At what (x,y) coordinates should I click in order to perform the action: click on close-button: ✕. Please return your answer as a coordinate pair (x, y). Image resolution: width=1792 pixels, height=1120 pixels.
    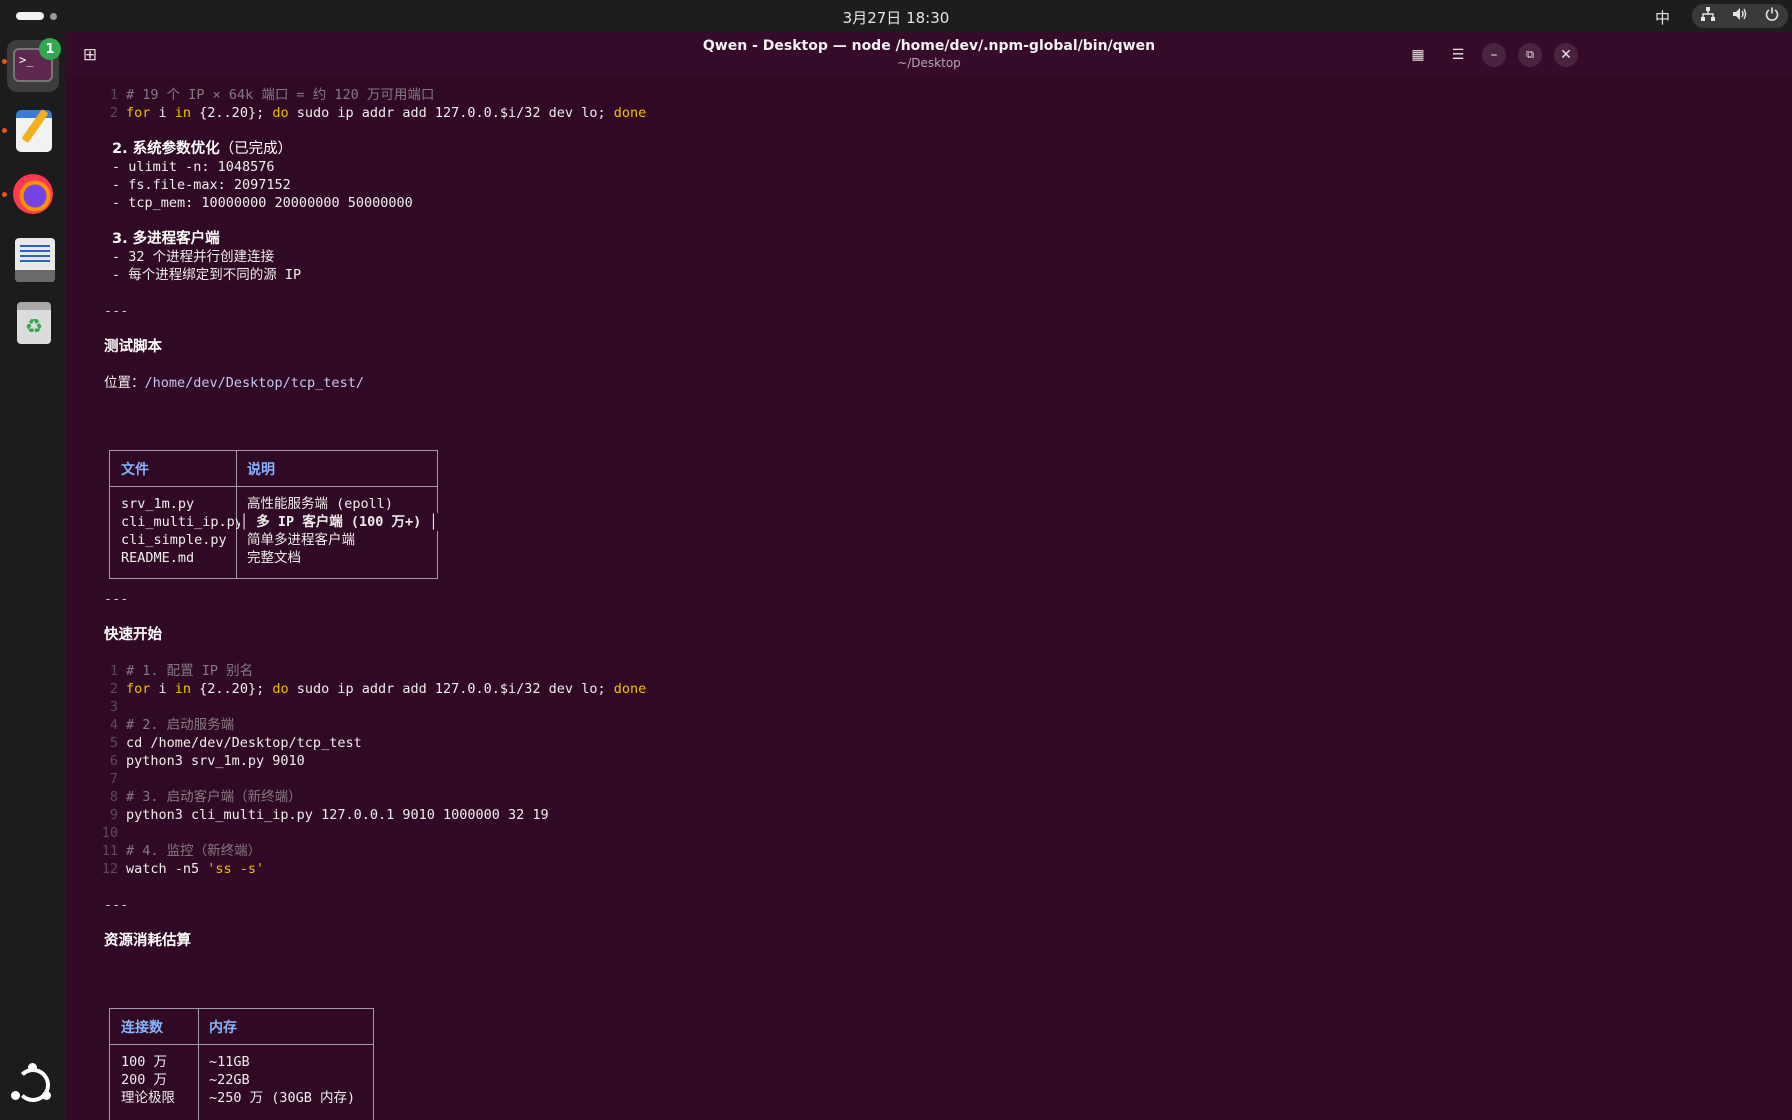
    Looking at the image, I should click on (1566, 55).